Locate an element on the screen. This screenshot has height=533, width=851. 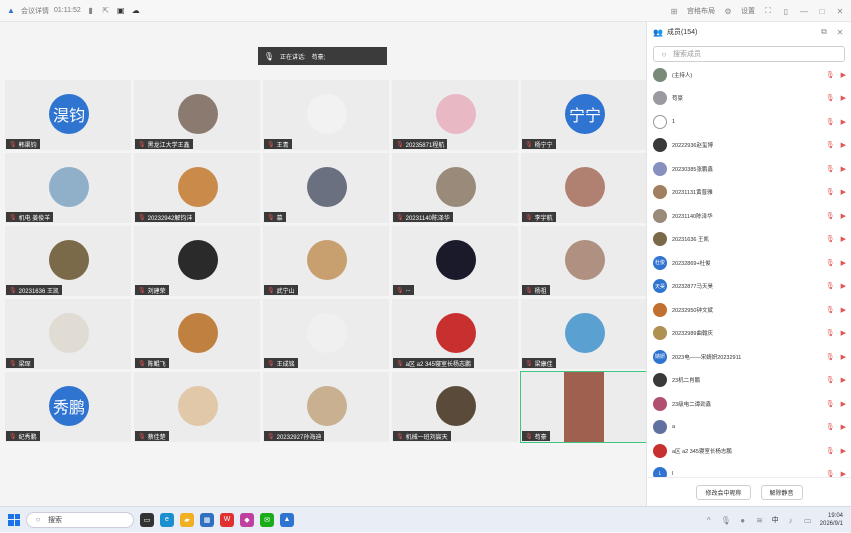
participant-tile: 🎙 武宁山 is located at coordinates (326, 261).